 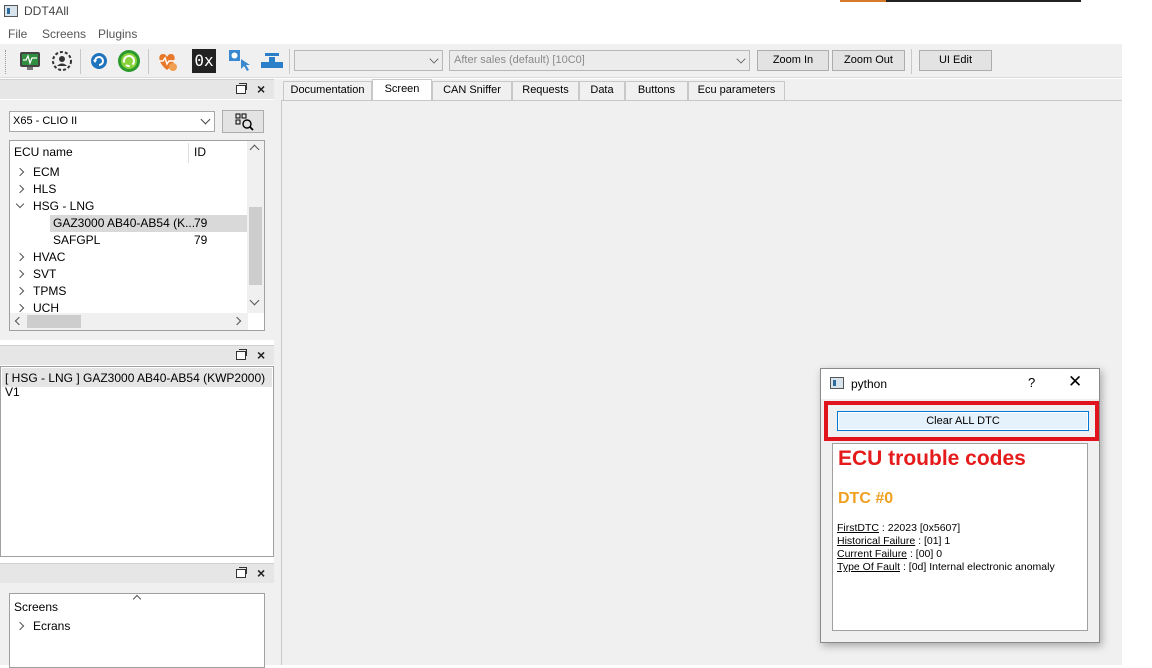 What do you see at coordinates (19, 321) in the screenshot?
I see `scroll-left-icon` at bounding box center [19, 321].